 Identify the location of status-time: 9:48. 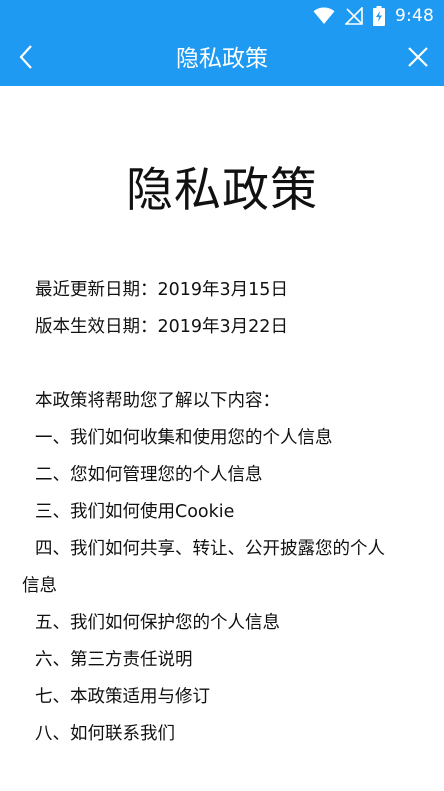
(414, 16).